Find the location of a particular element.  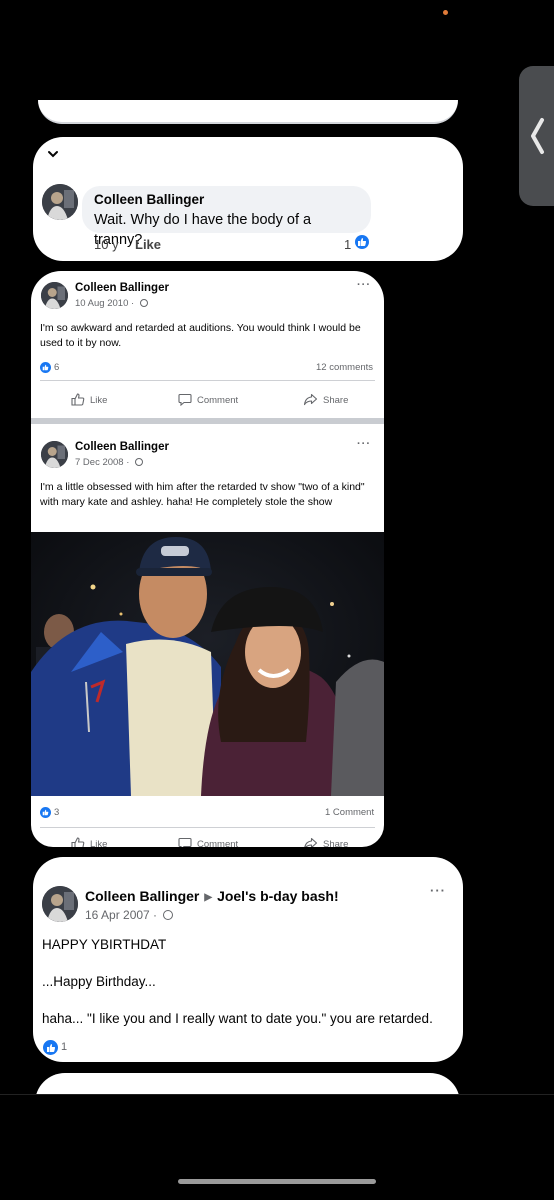

post-photo is located at coordinates (207, 664).